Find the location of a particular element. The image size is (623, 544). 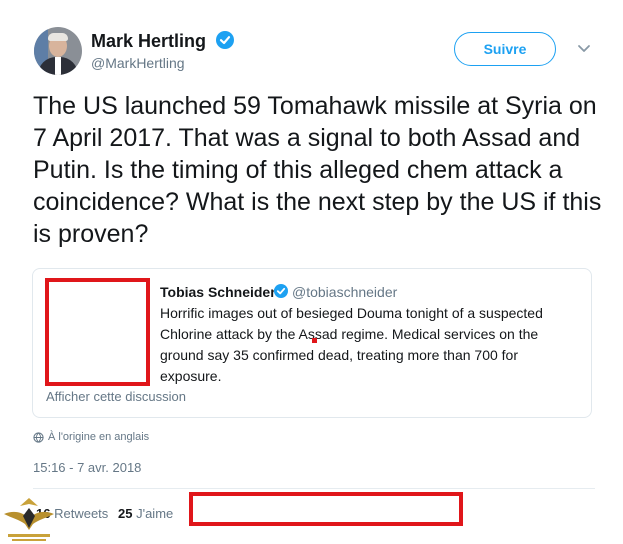

redacted-likers-box is located at coordinates (326, 509).